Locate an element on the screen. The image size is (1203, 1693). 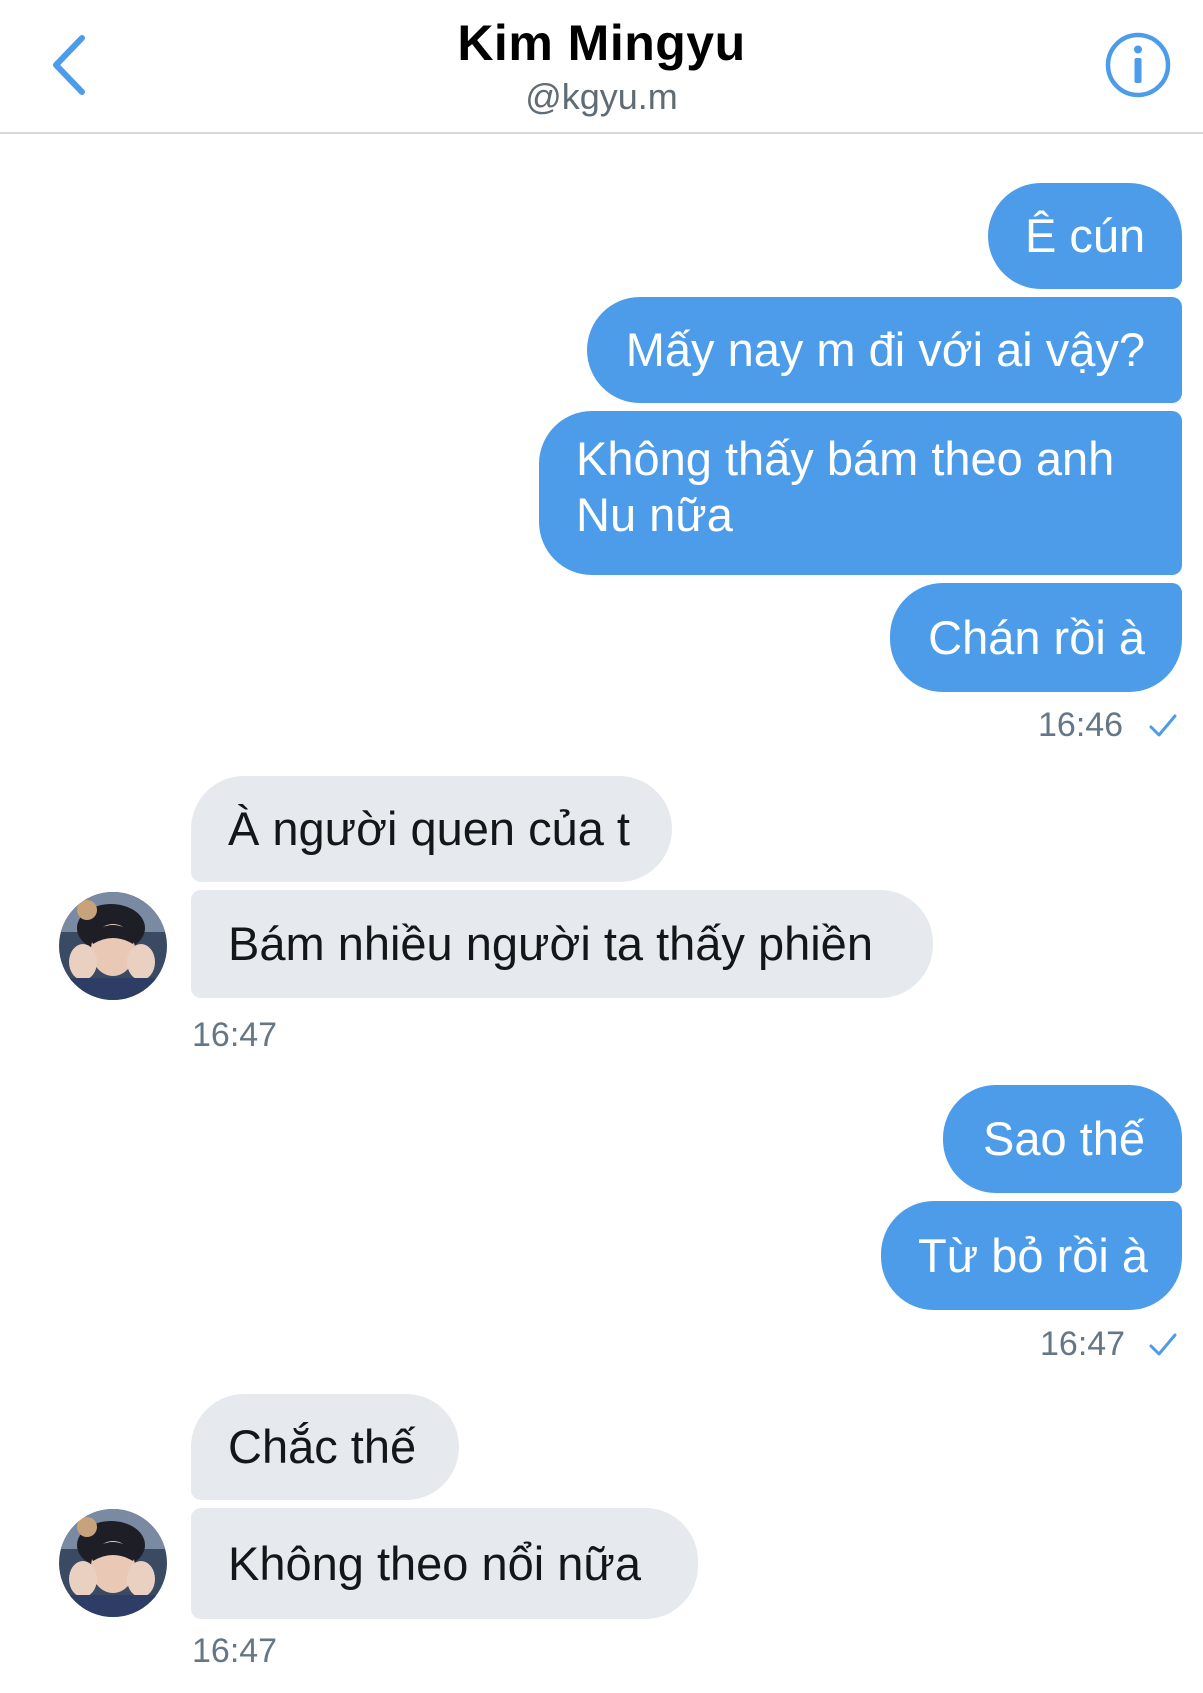
message-bubble-outgoing: Chán rồi à is located at coordinates (1036, 637).